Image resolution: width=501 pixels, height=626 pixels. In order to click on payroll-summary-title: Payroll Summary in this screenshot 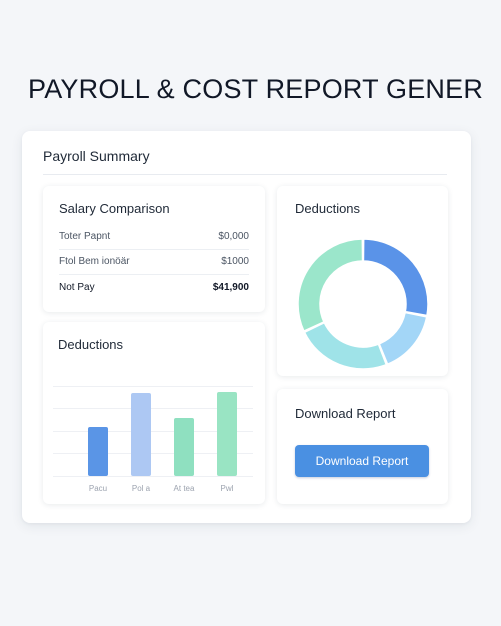, I will do `click(96, 156)`.